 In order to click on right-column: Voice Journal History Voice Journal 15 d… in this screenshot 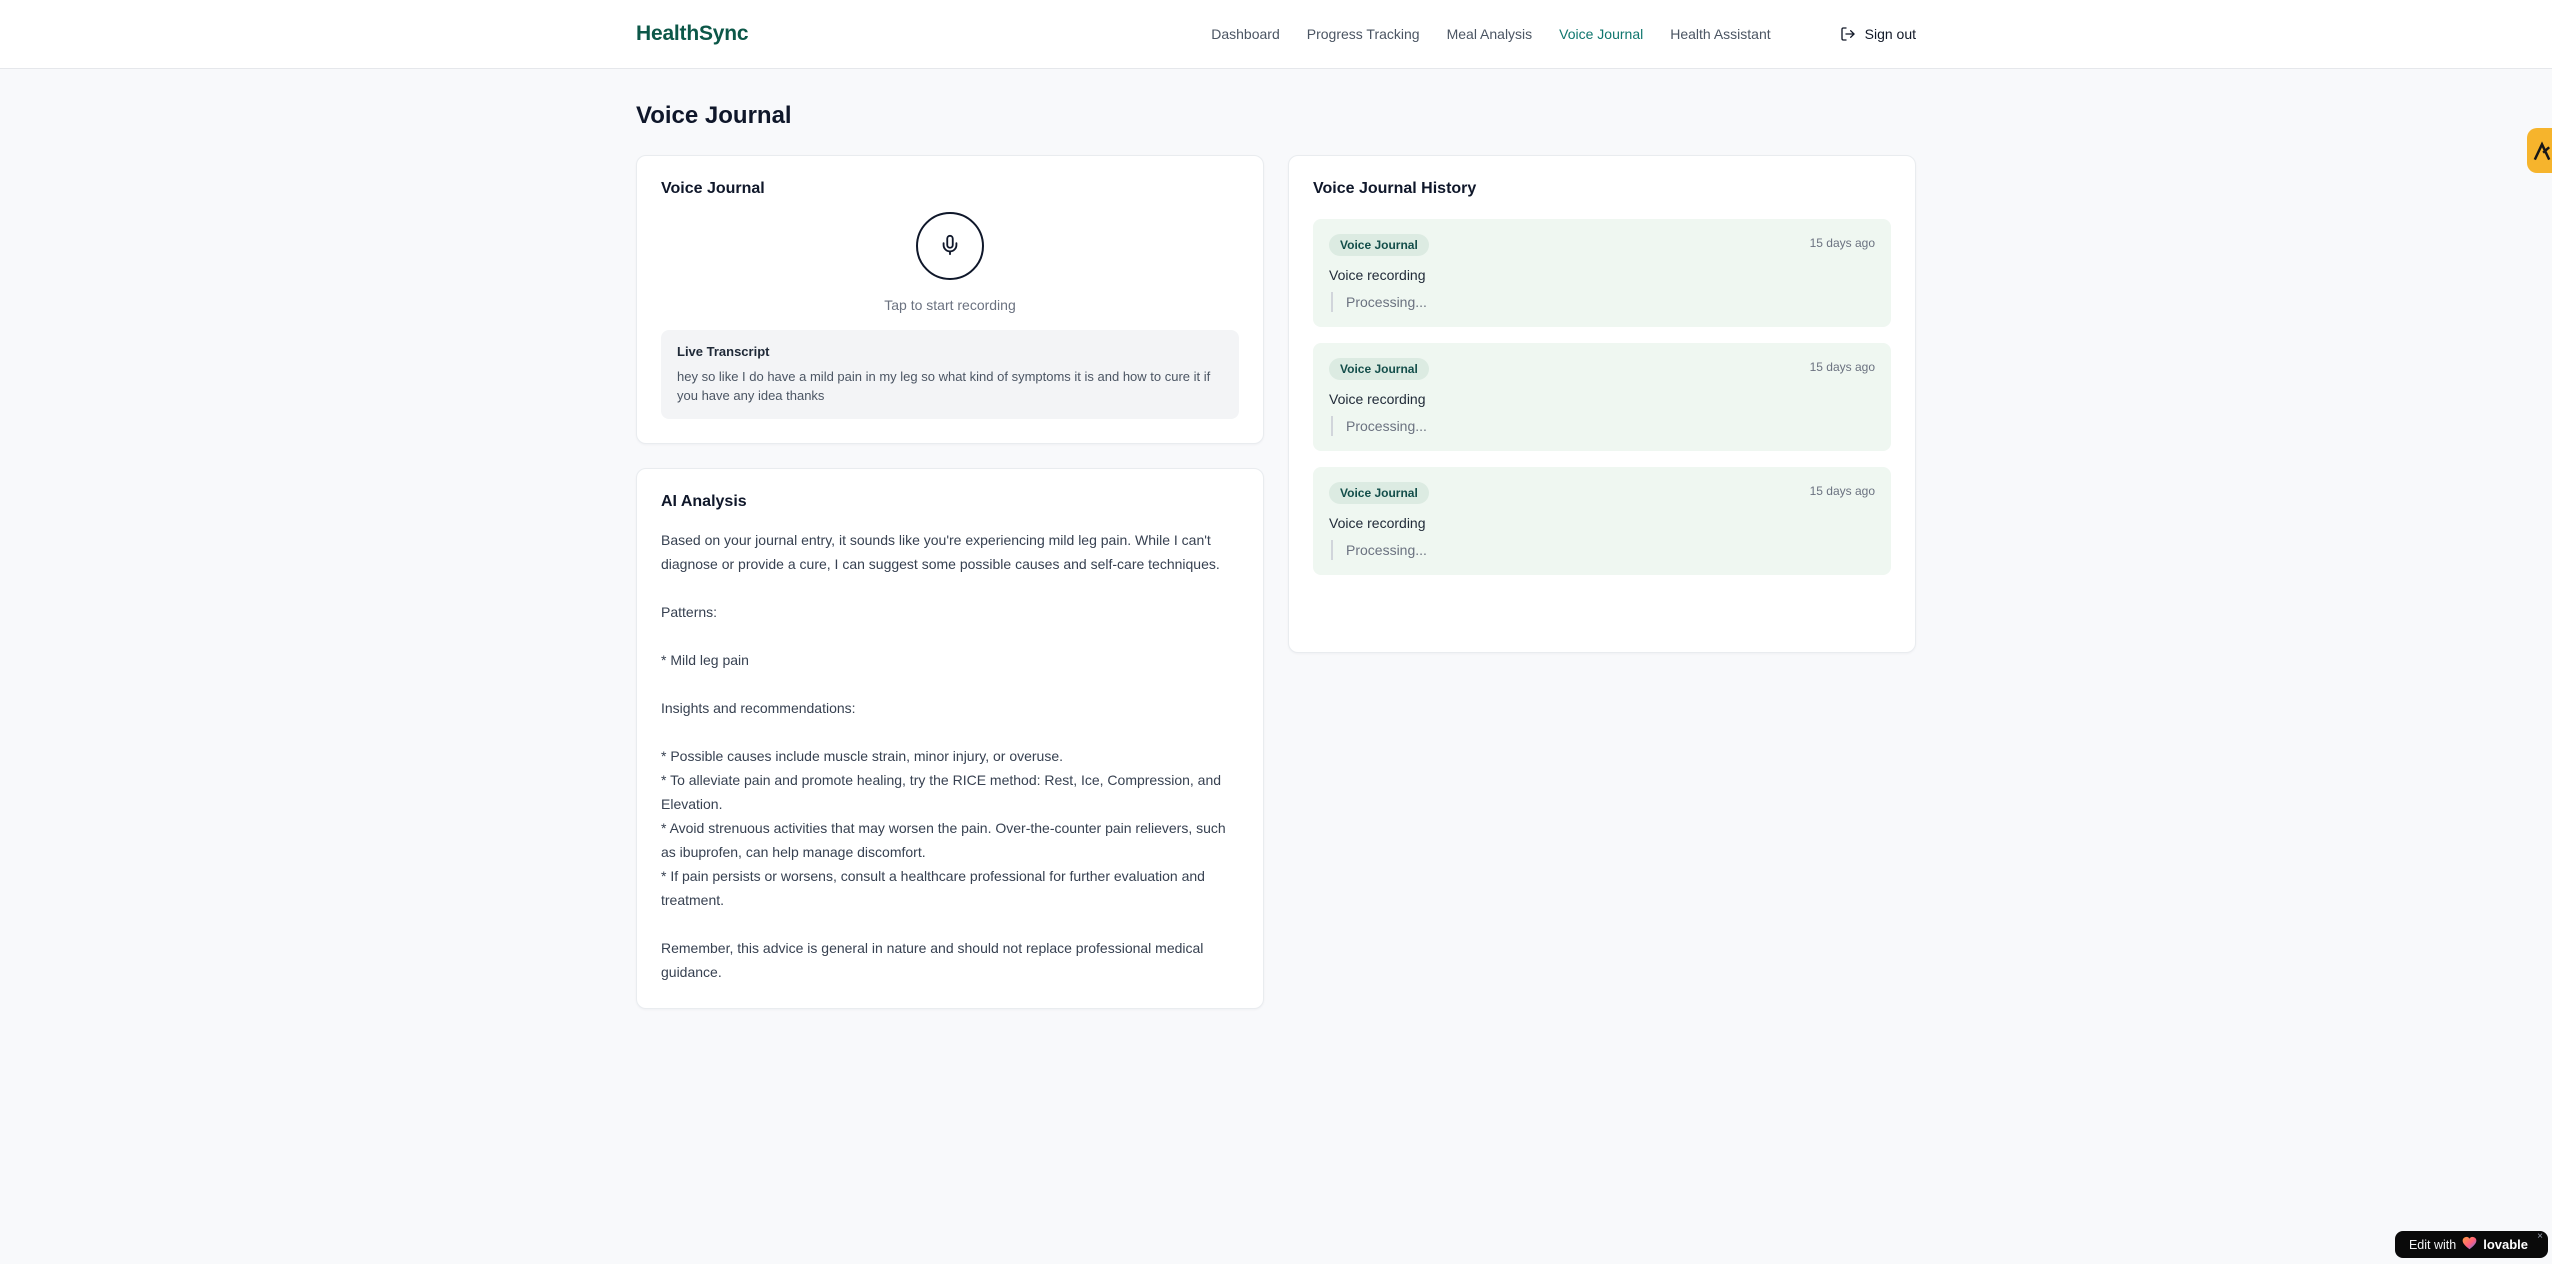, I will do `click(1602, 404)`.